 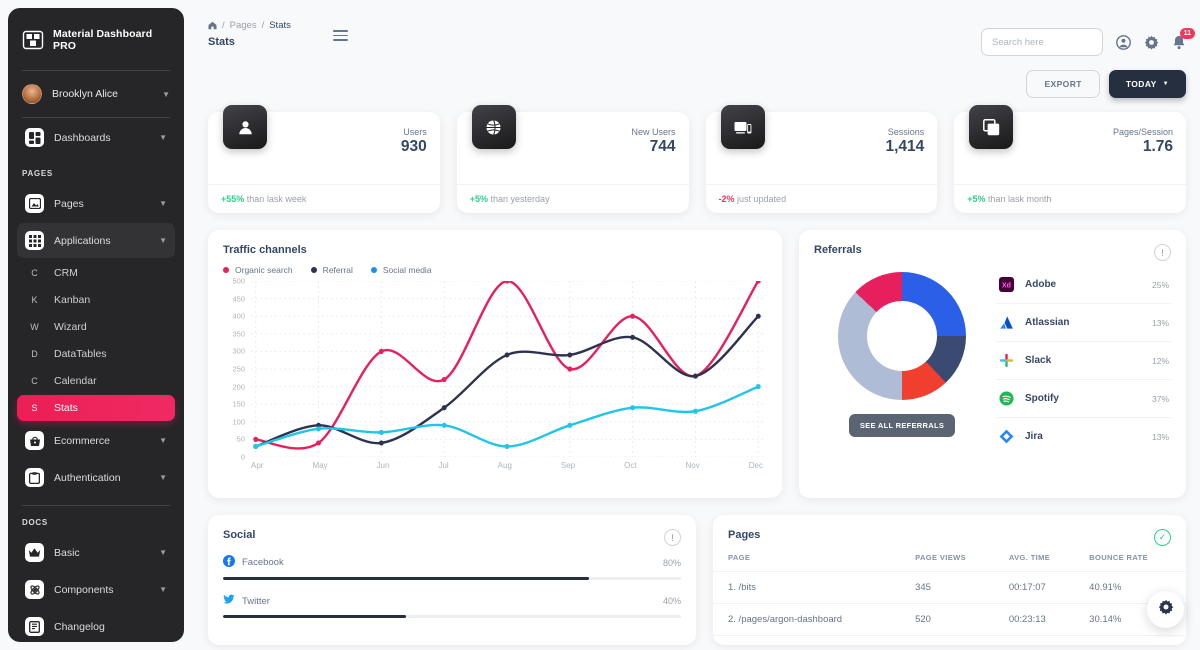 What do you see at coordinates (1083, 436) in the screenshot?
I see `list-item: Jira 13%` at bounding box center [1083, 436].